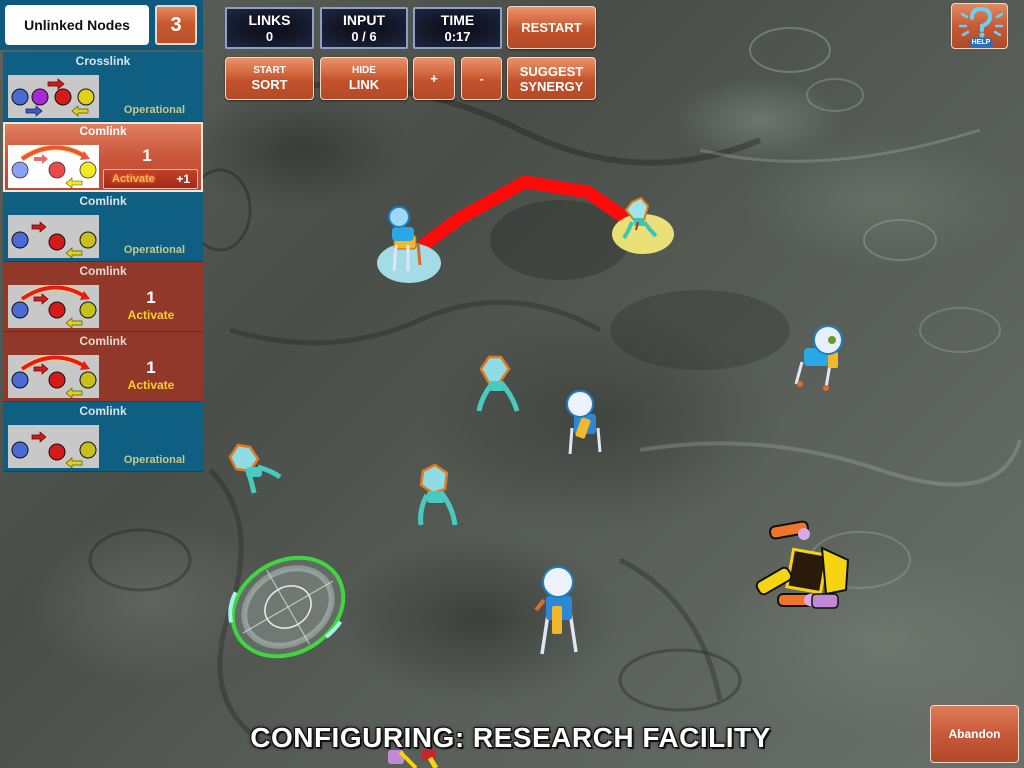 The width and height of the screenshot is (1024, 768). Describe the element at coordinates (183, 179) in the screenshot. I see `activate-bonus: +1` at that location.